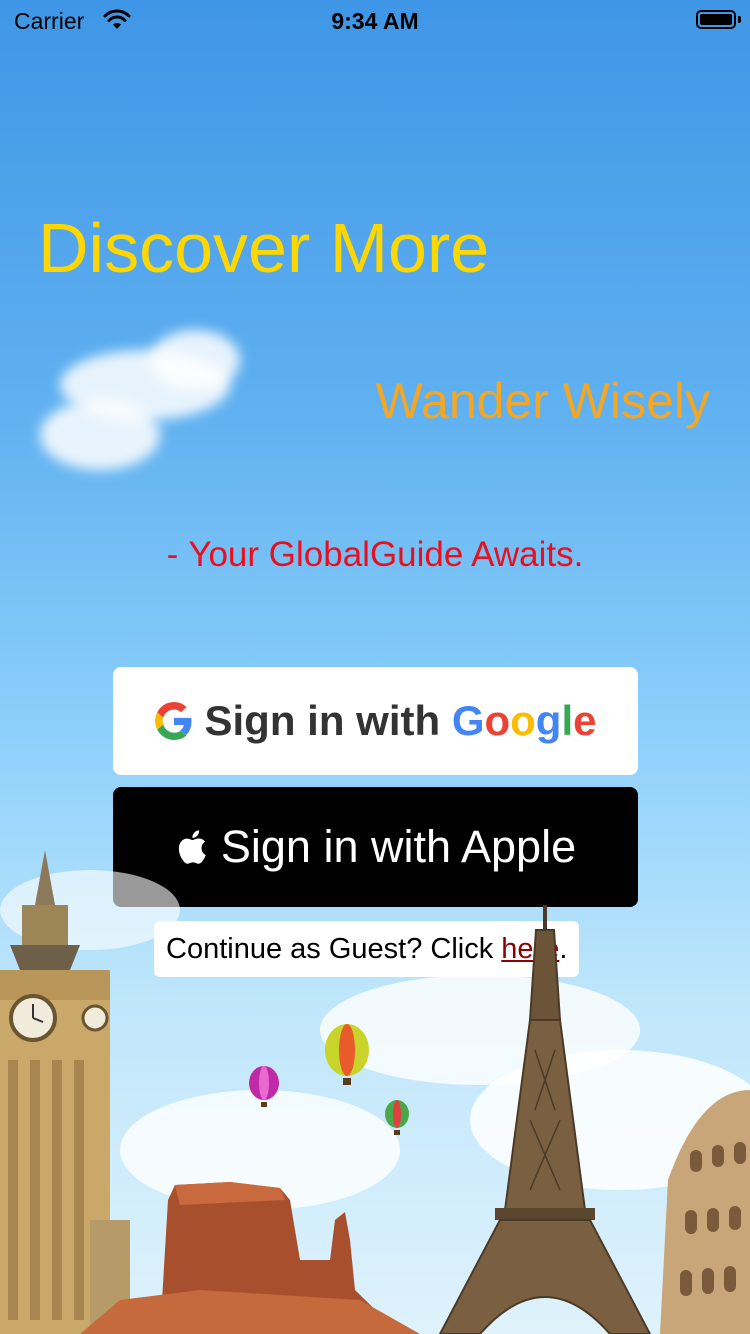 The height and width of the screenshot is (1334, 750). Describe the element at coordinates (716, 19) in the screenshot. I see `battery-icon` at that location.